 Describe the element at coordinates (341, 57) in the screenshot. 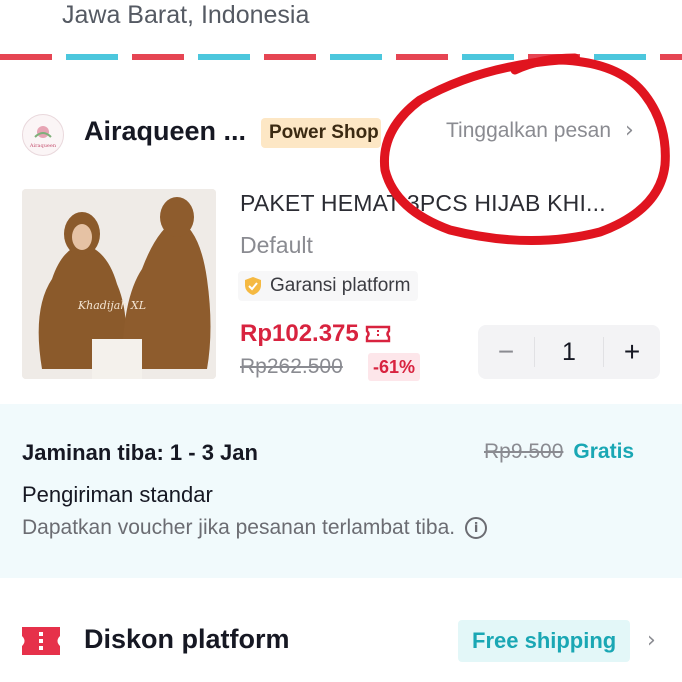

I see `airmail-stripe` at that location.